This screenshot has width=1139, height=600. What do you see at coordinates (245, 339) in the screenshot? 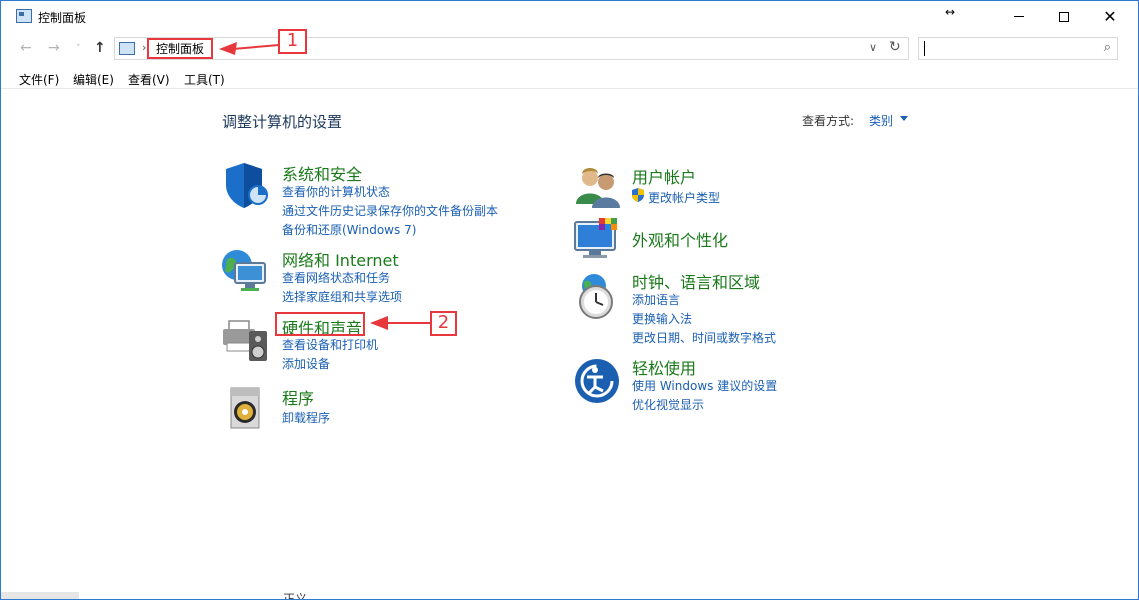
I see `printer-speaker-icon` at bounding box center [245, 339].